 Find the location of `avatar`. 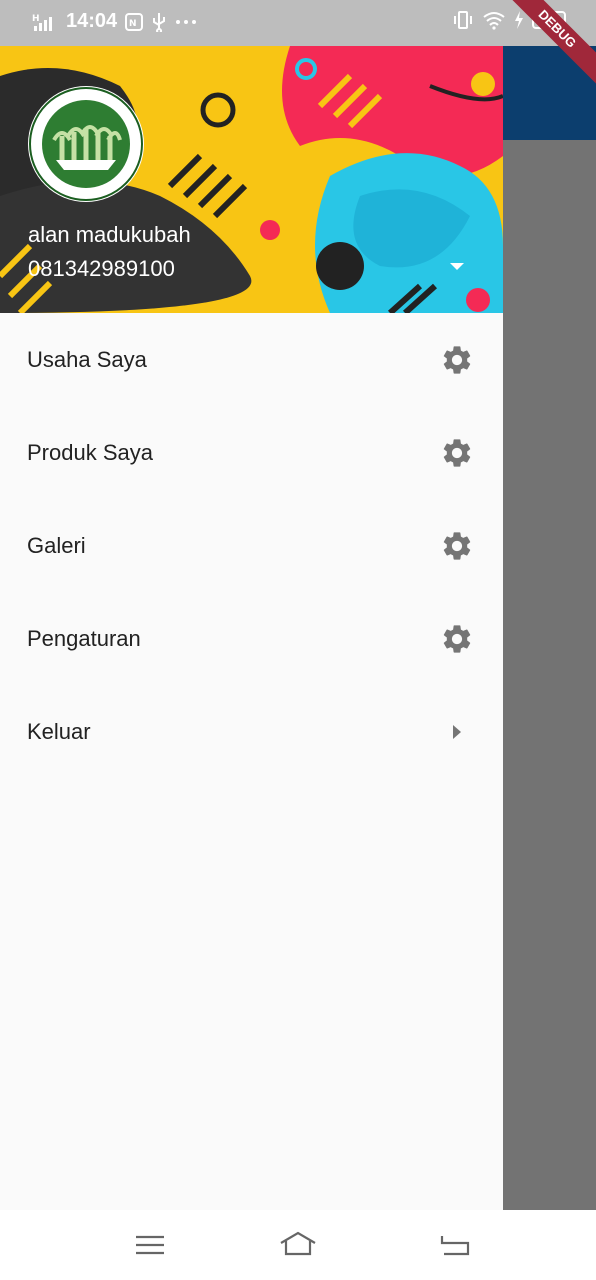

avatar is located at coordinates (86, 144).